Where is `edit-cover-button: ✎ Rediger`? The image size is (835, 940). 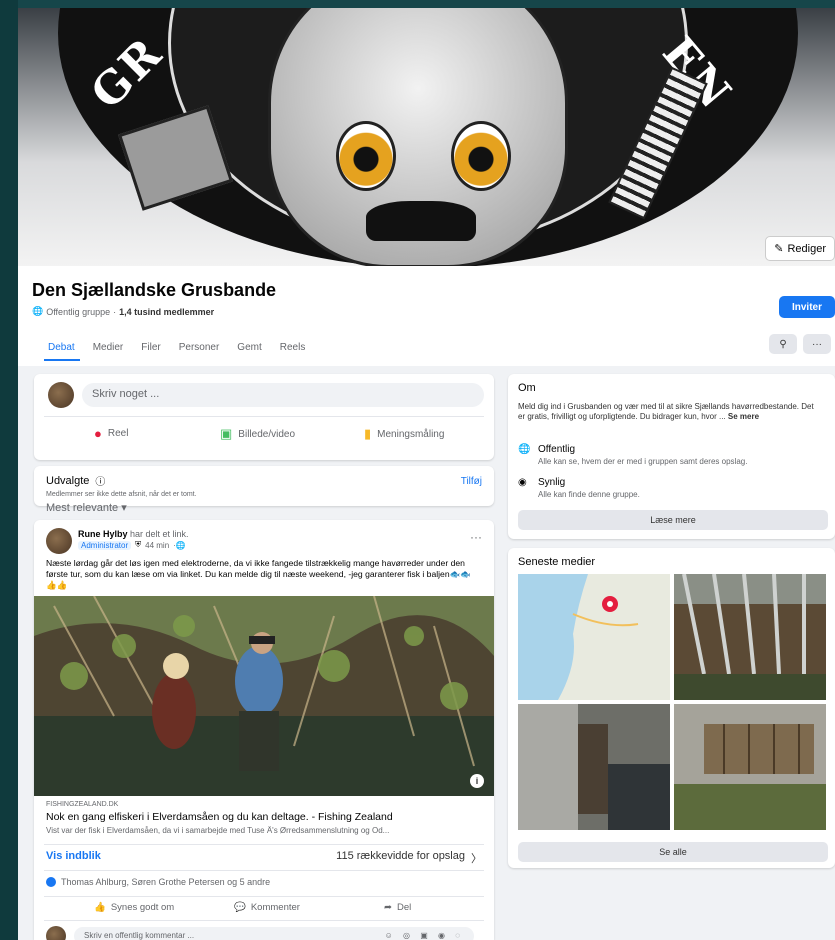
edit-cover-button: ✎ Rediger is located at coordinates (800, 248).